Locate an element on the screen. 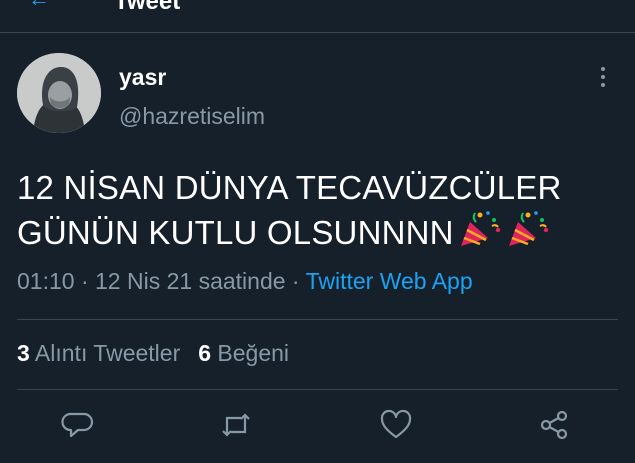  like-count: 6 is located at coordinates (205, 353).